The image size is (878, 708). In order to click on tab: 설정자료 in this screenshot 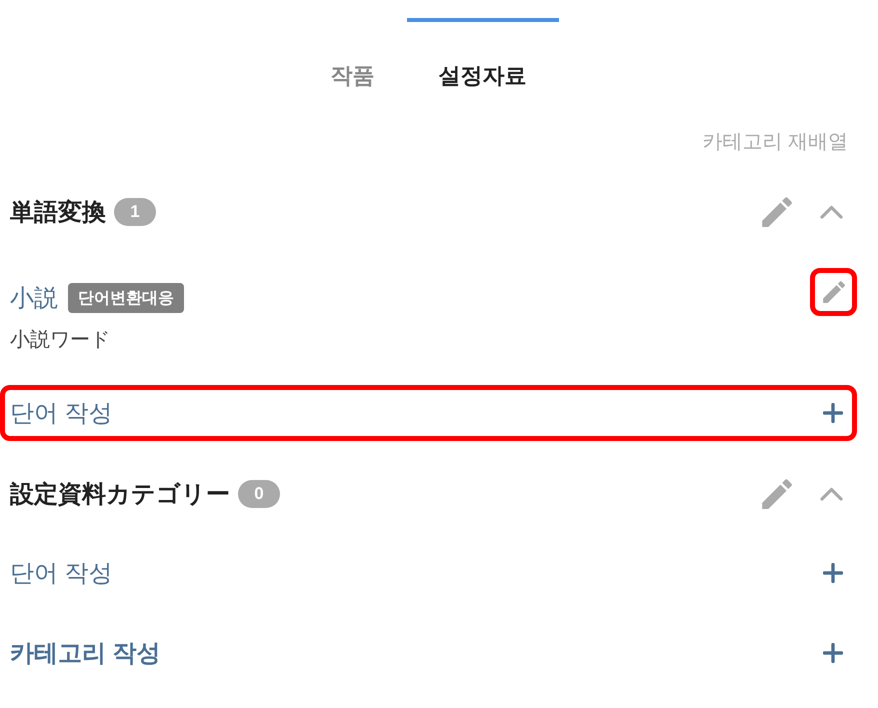, I will do `click(482, 59)`.